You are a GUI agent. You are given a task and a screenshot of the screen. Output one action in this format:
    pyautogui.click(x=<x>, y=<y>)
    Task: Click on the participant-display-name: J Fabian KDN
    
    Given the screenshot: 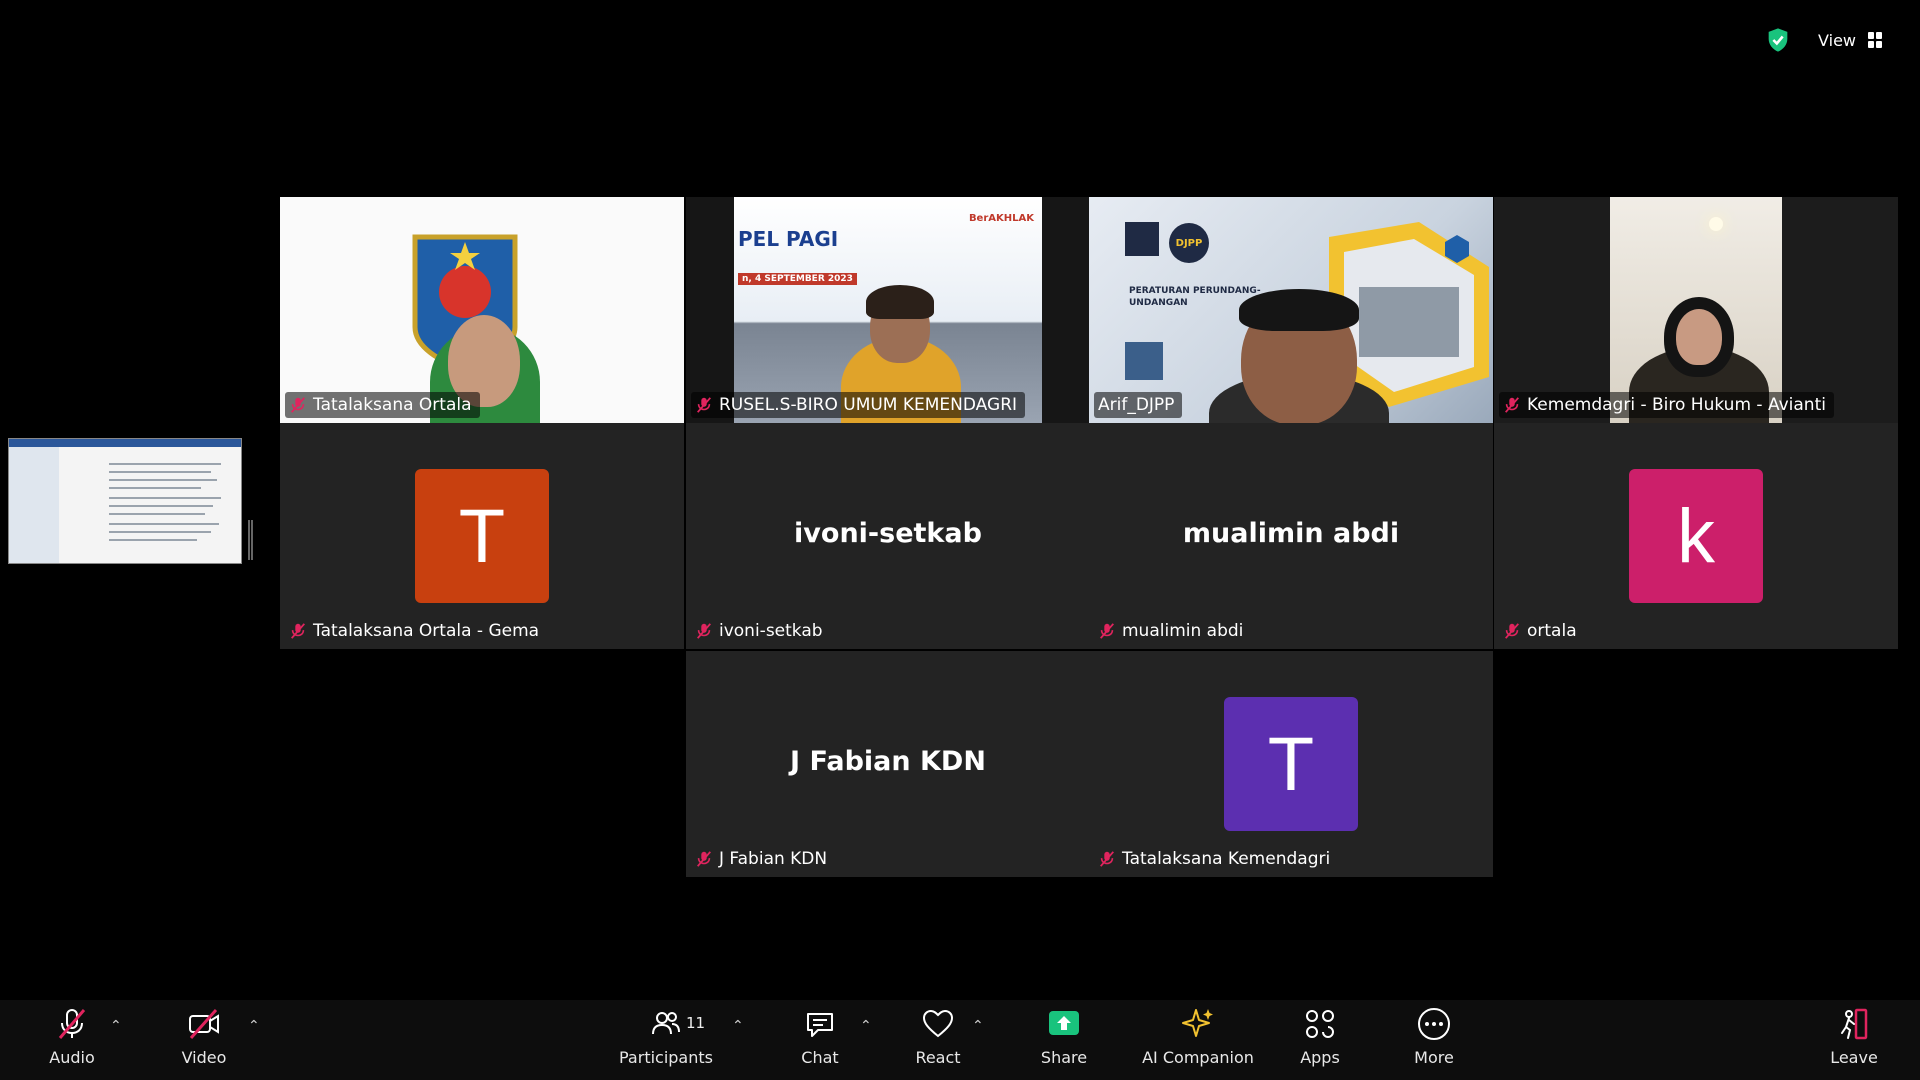 What is the action you would take?
    pyautogui.click(x=888, y=761)
    